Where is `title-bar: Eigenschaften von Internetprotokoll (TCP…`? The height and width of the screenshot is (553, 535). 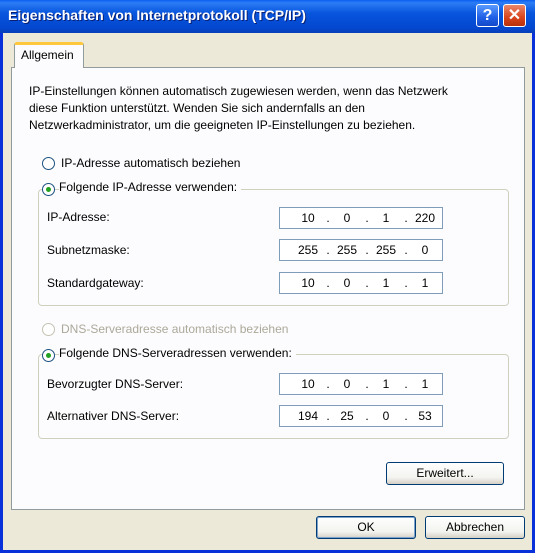
title-bar: Eigenschaften von Internetprotokoll (TCP… is located at coordinates (267, 16).